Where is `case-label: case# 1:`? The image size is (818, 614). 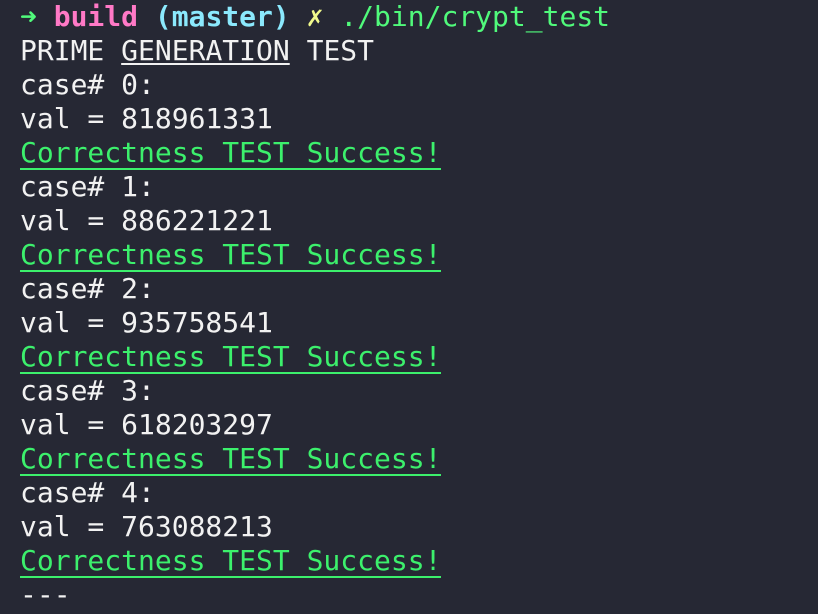 case-label: case# 1: is located at coordinates (87, 186).